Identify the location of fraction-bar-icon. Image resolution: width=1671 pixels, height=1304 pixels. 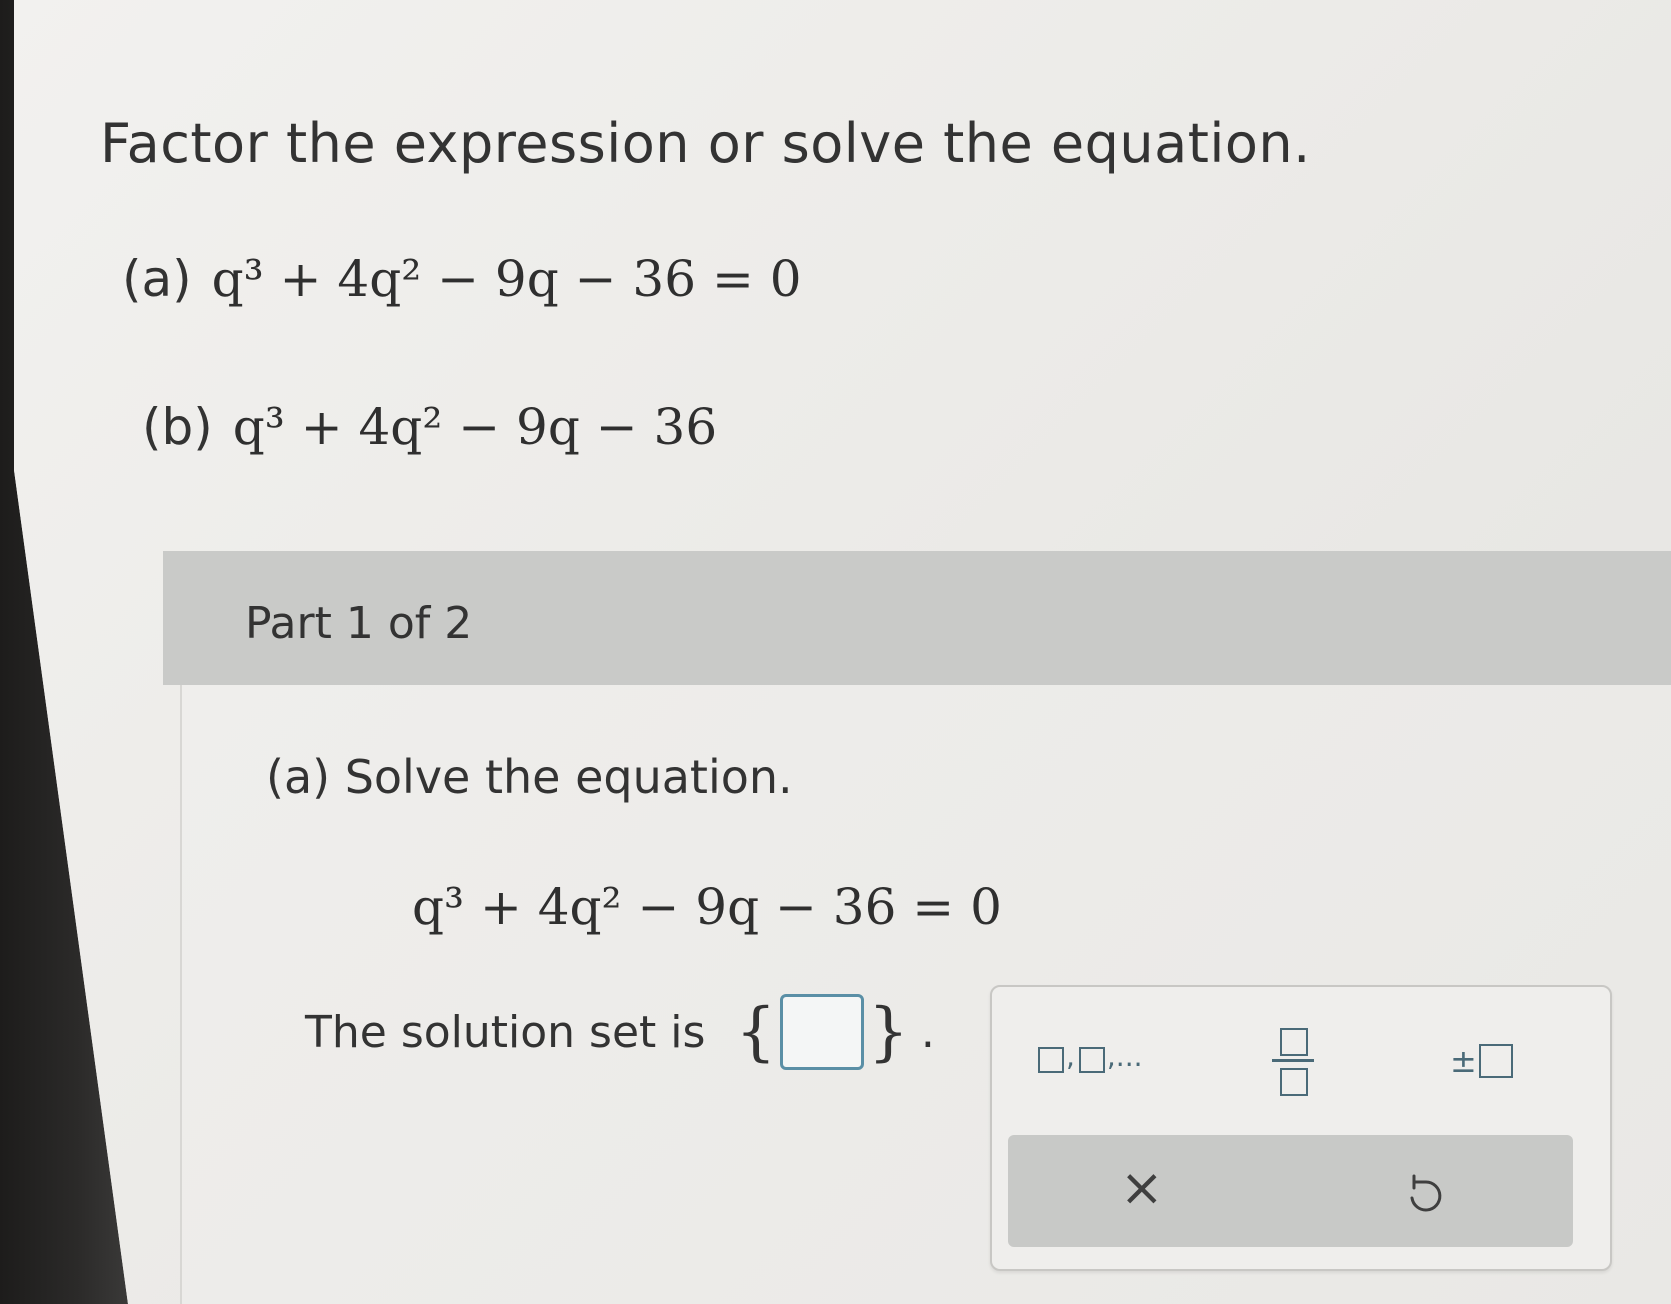
(1293, 1060).